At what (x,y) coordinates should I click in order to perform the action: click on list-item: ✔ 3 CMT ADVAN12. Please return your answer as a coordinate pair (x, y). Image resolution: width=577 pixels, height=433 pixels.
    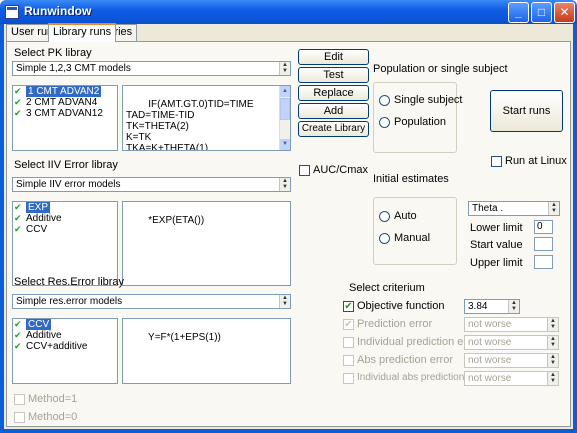
    Looking at the image, I should click on (65, 113).